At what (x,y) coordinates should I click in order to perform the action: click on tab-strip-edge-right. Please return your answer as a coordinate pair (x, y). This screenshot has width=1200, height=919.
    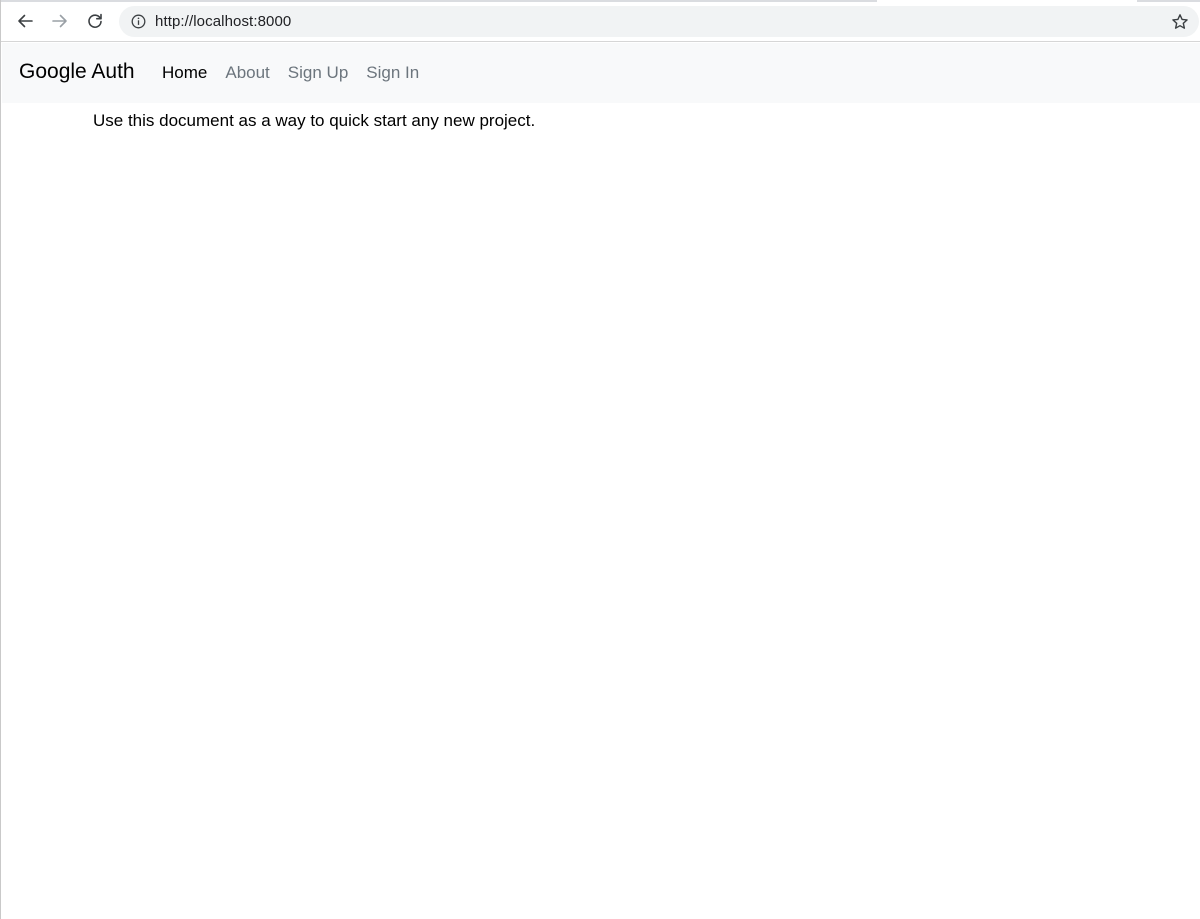
    Looking at the image, I should click on (1168, 1).